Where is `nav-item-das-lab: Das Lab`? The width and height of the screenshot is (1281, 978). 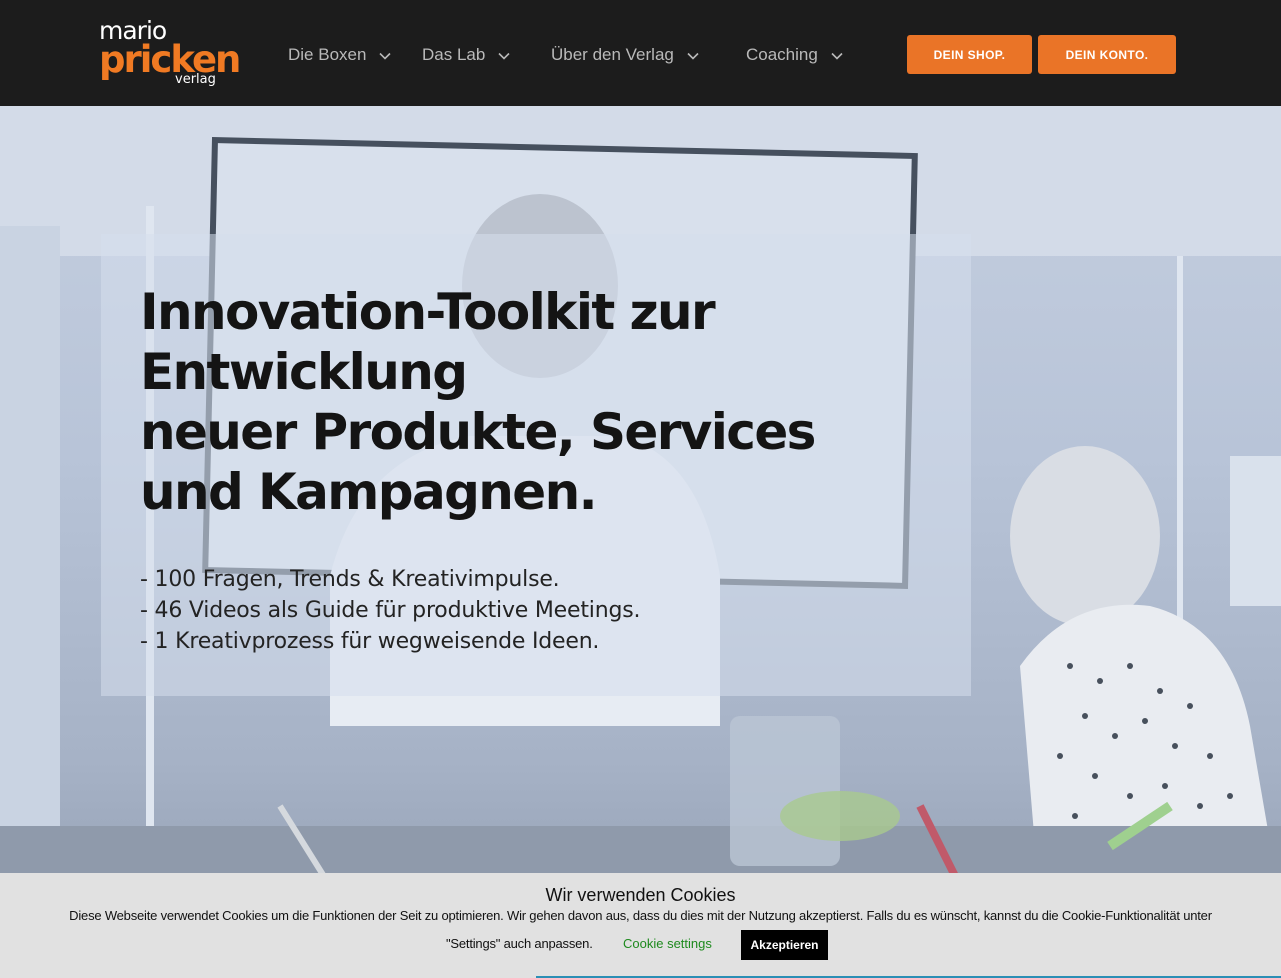 nav-item-das-lab: Das Lab is located at coordinates (466, 55).